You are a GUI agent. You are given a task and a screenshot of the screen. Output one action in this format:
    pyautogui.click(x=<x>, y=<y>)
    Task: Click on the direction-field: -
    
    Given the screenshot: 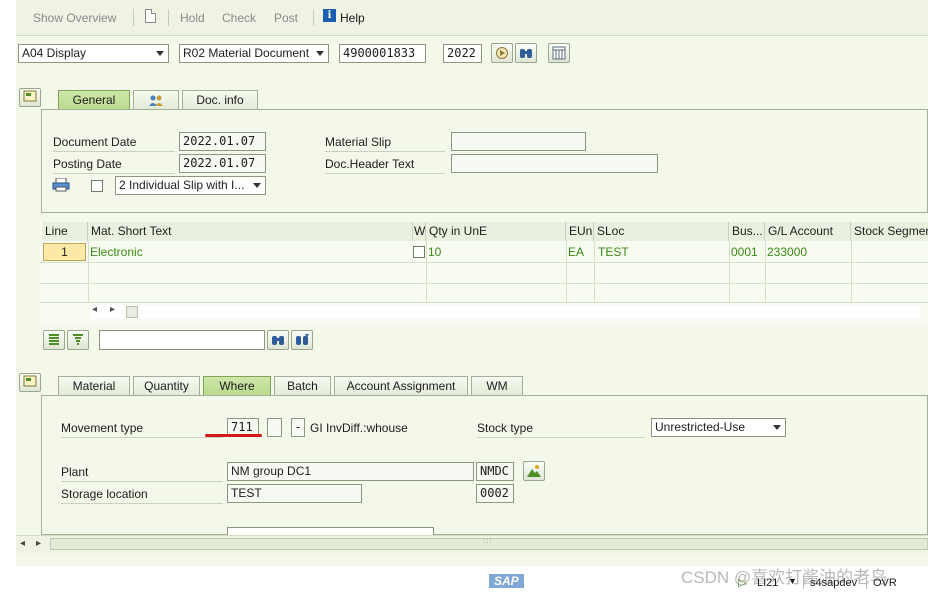 What is the action you would take?
    pyautogui.click(x=298, y=427)
    